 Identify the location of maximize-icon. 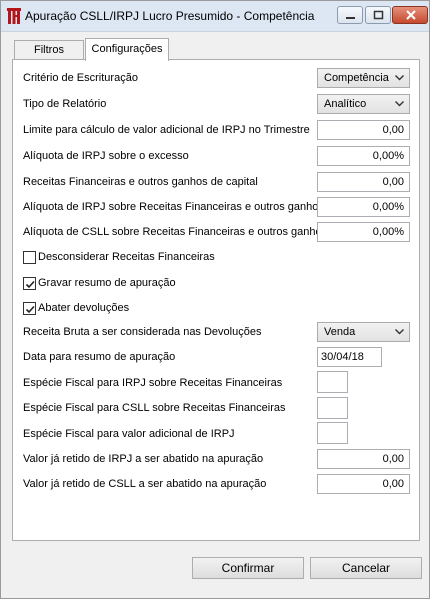
(378, 15).